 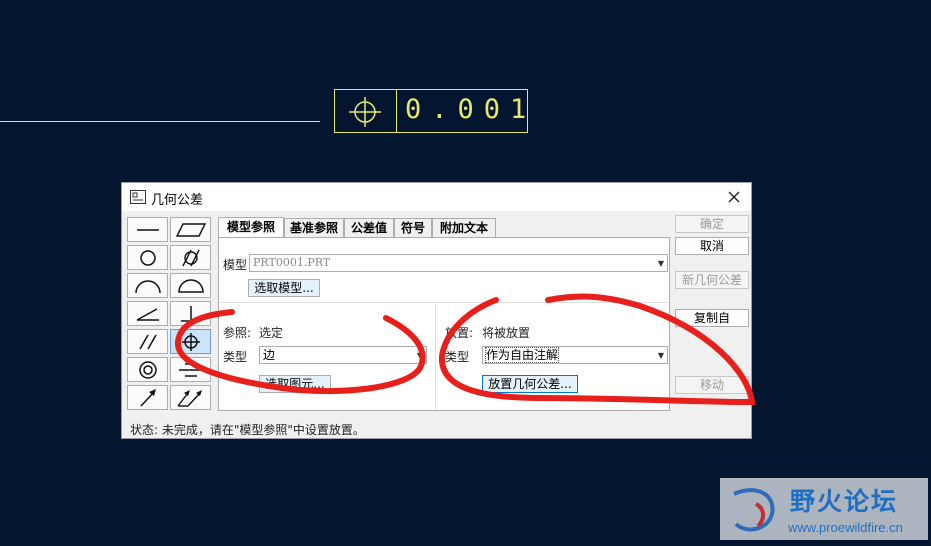 I want to click on ok-button: 确定, so click(x=712, y=224).